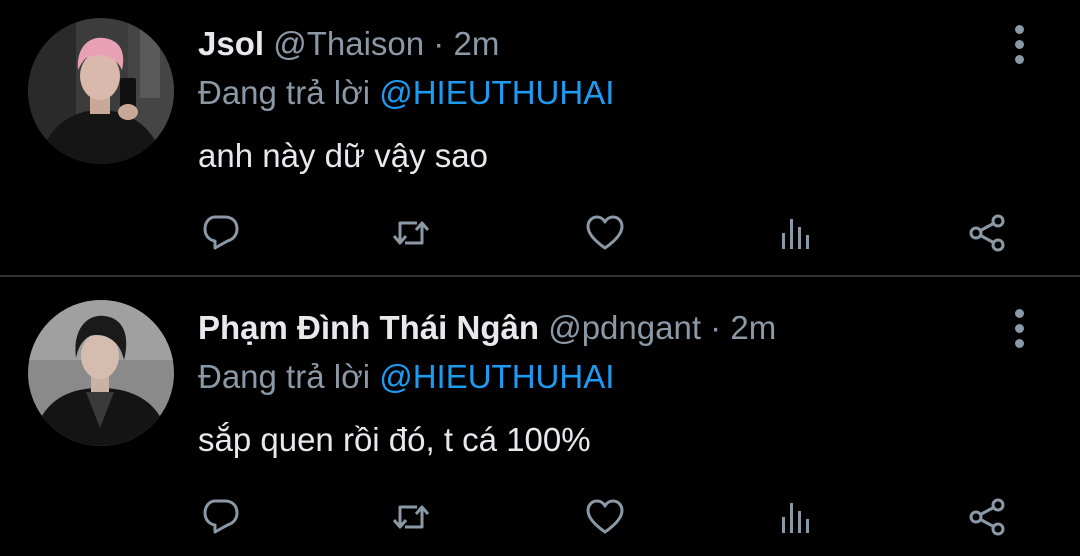  Describe the element at coordinates (394, 439) in the screenshot. I see `tweet-text: sắp quen rồi đó, t cá 100%` at that location.